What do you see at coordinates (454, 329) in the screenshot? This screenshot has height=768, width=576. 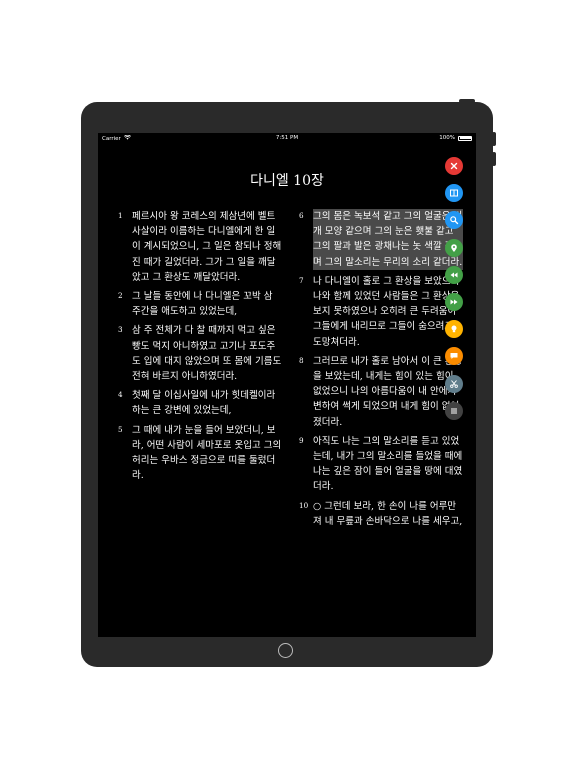 I see `lightbulb-icon` at bounding box center [454, 329].